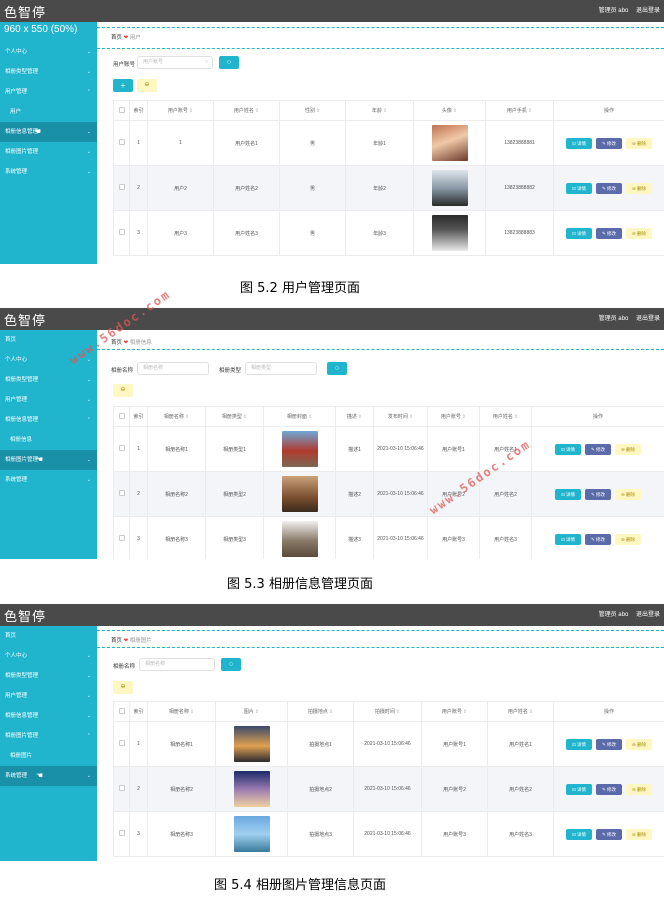 The width and height of the screenshot is (664, 901). Describe the element at coordinates (175, 62) in the screenshot. I see `search-input-account: 用户账号 ○` at that location.